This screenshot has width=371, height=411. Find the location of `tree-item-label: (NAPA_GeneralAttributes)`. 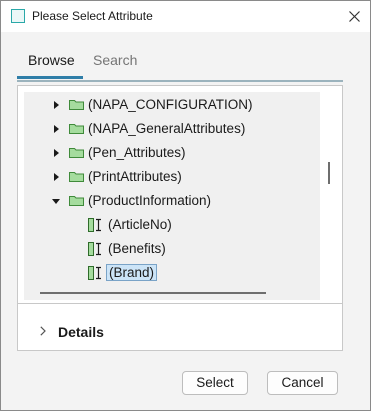

tree-item-label: (NAPA_GeneralAttributes) is located at coordinates (167, 128).